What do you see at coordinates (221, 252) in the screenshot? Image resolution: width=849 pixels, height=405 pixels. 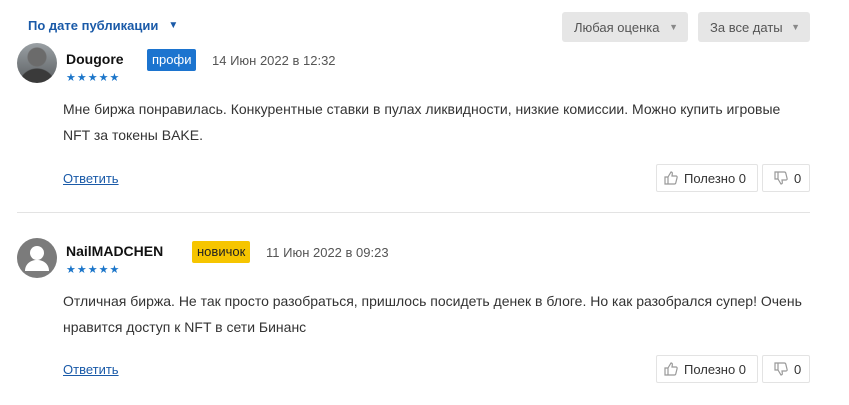 I see `status-badge: новичок` at bounding box center [221, 252].